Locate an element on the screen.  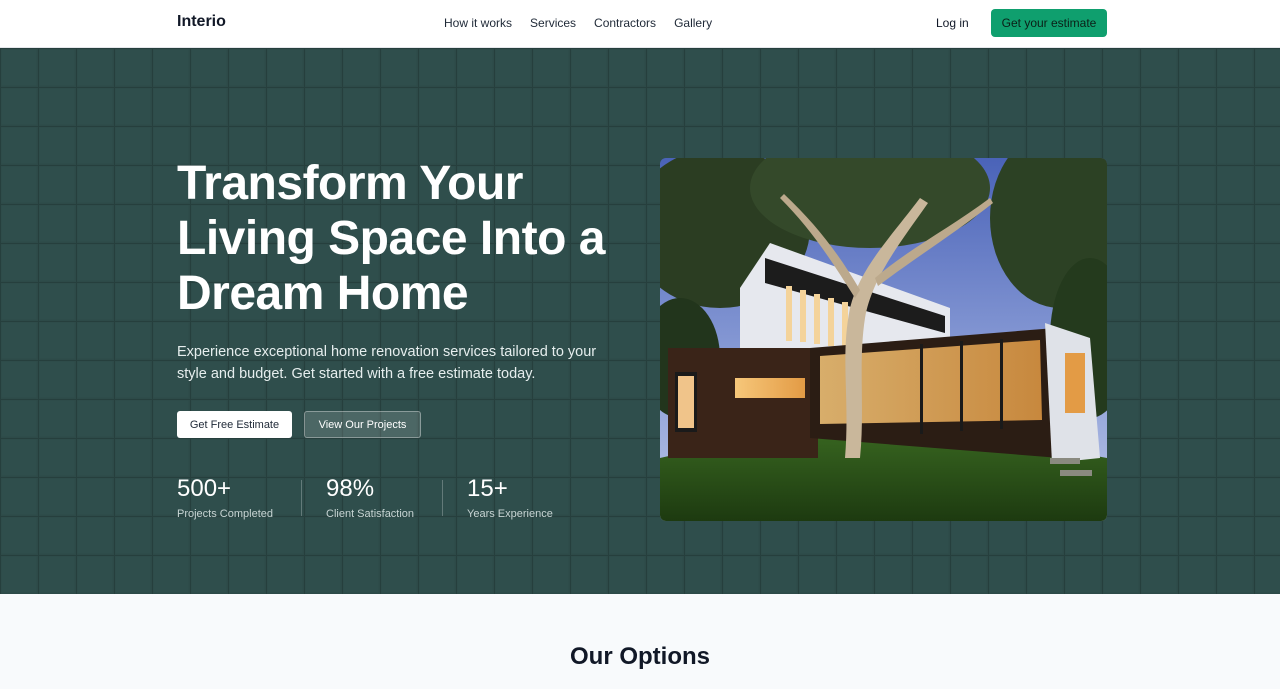
get-estimate-button: Get your estimate is located at coordinates (1049, 23).